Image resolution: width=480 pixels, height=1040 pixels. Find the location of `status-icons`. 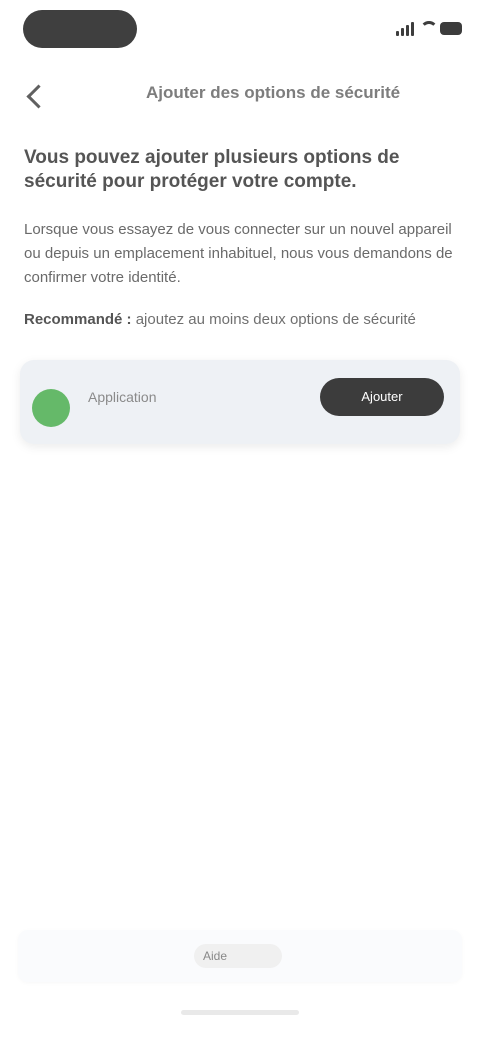

status-icons is located at coordinates (416, 28).